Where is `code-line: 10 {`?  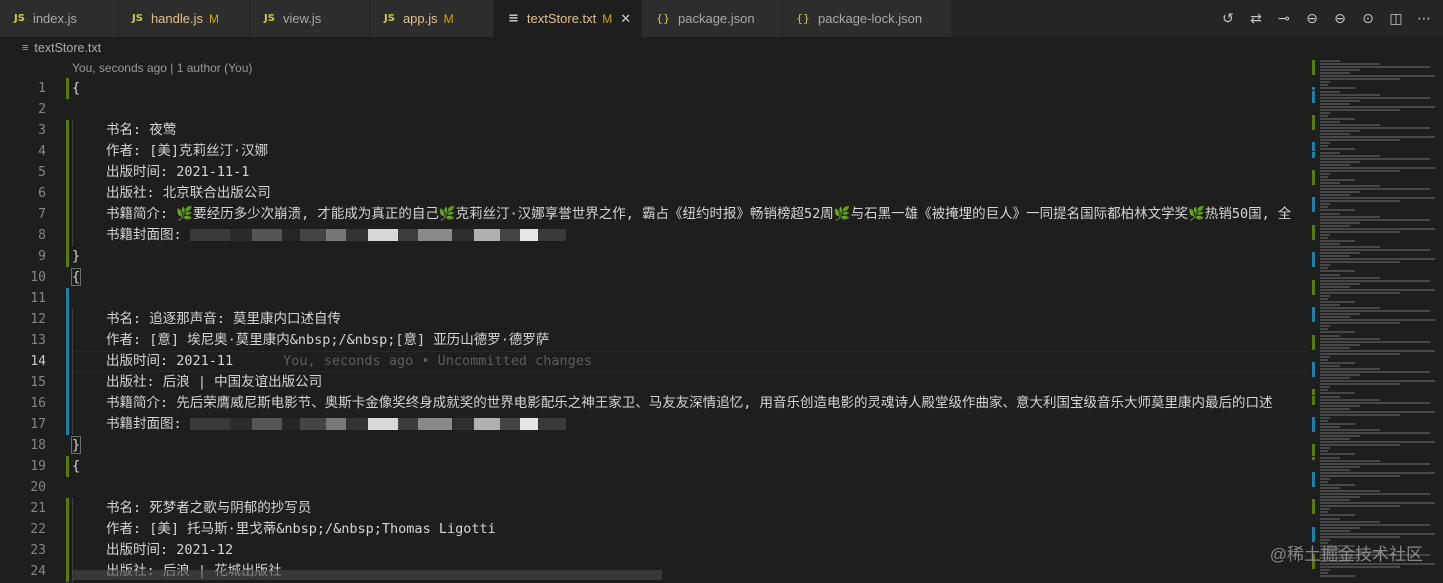 code-line: 10 { is located at coordinates (655, 277).